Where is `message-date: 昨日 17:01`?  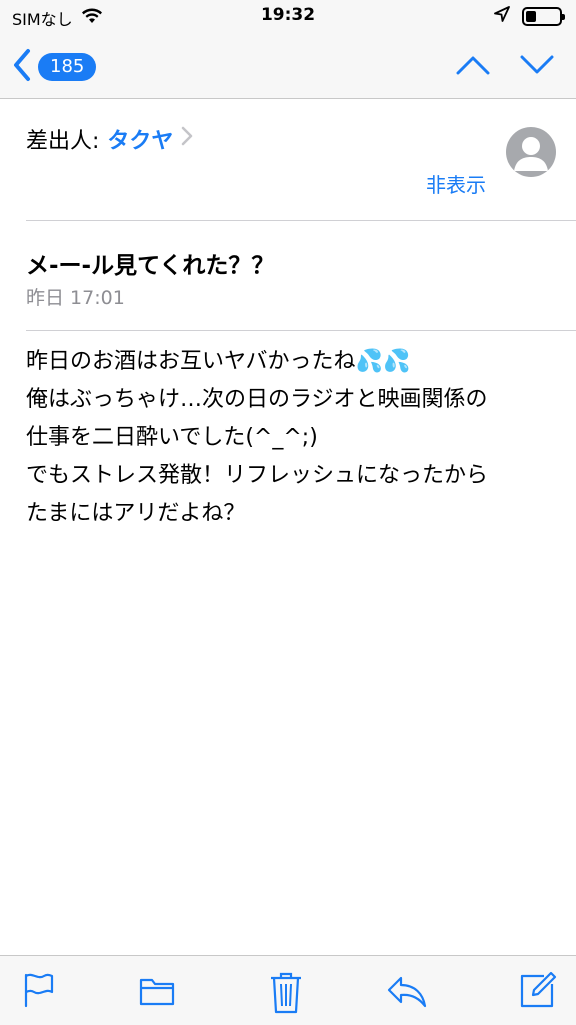
message-date: 昨日 17:01 is located at coordinates (75, 298).